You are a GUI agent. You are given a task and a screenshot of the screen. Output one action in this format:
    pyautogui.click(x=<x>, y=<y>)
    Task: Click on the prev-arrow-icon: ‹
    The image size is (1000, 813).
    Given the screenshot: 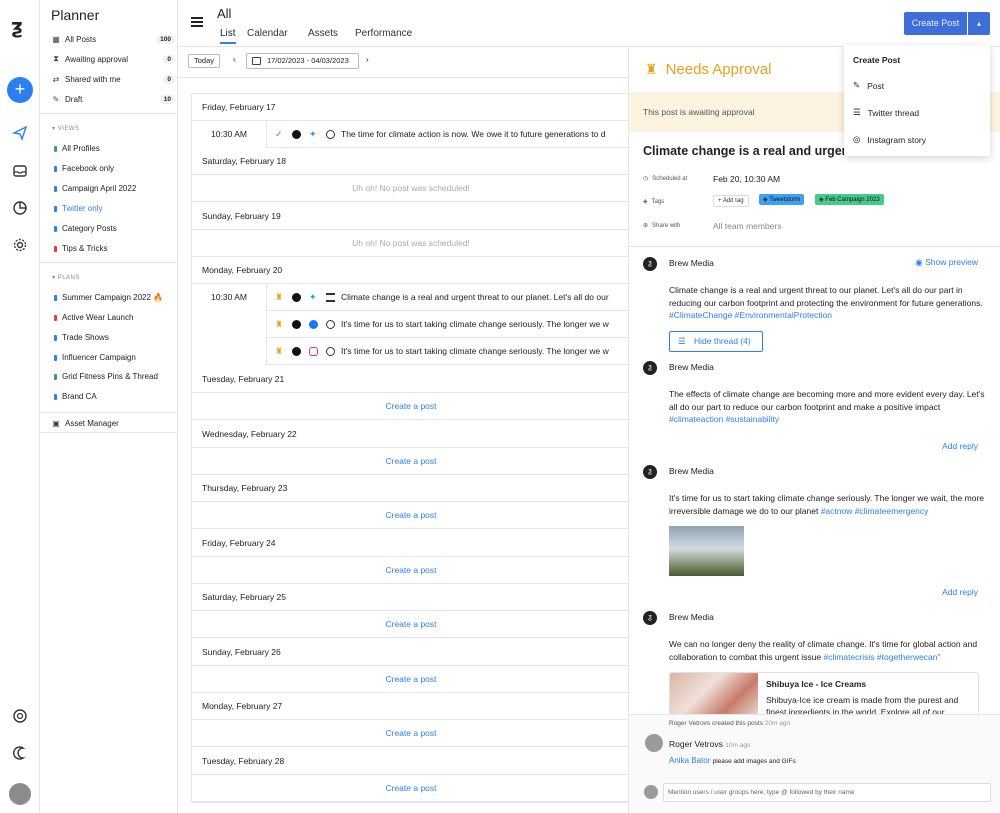 What is the action you would take?
    pyautogui.click(x=234, y=59)
    